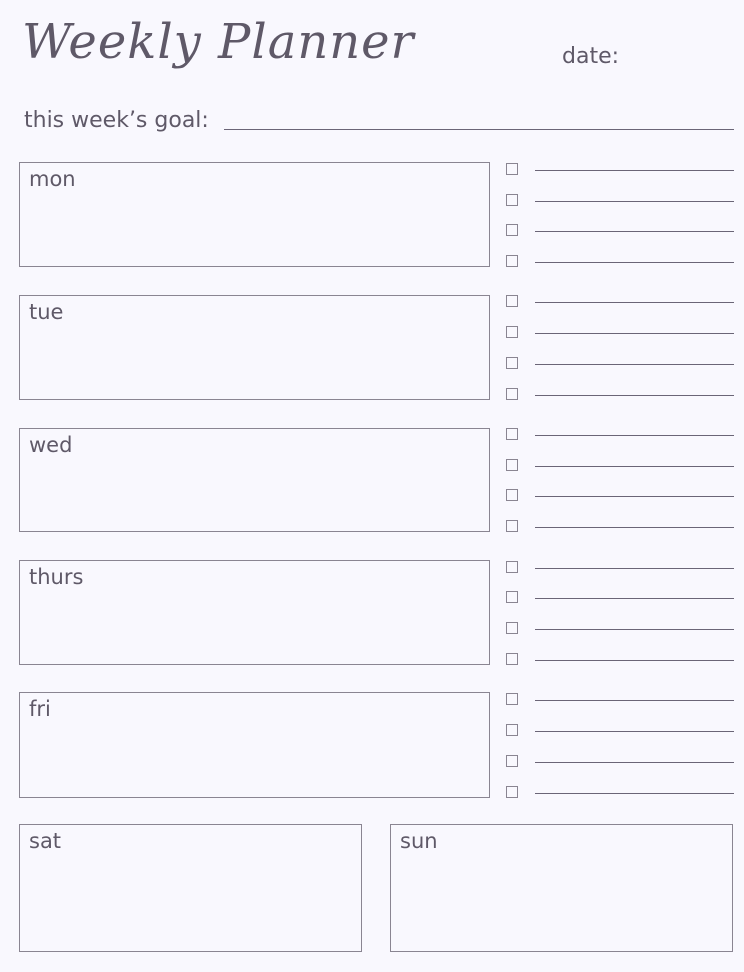 The image size is (744, 972). I want to click on day-label-sat: sat, so click(45, 841).